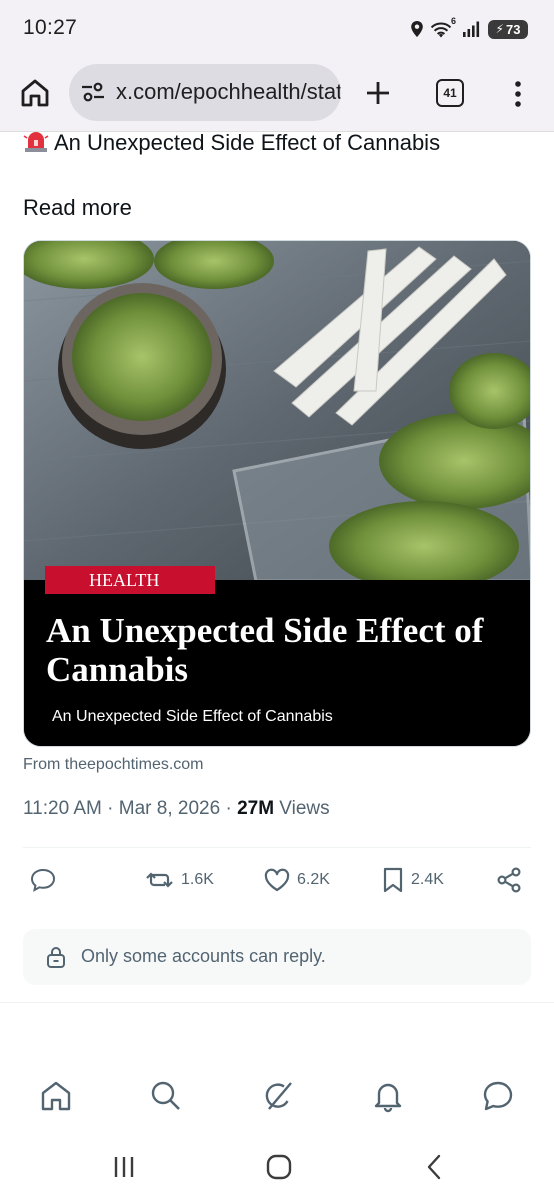  Describe the element at coordinates (203, 956) in the screenshot. I see `reply-restriction-text: Only some accounts can reply.` at that location.